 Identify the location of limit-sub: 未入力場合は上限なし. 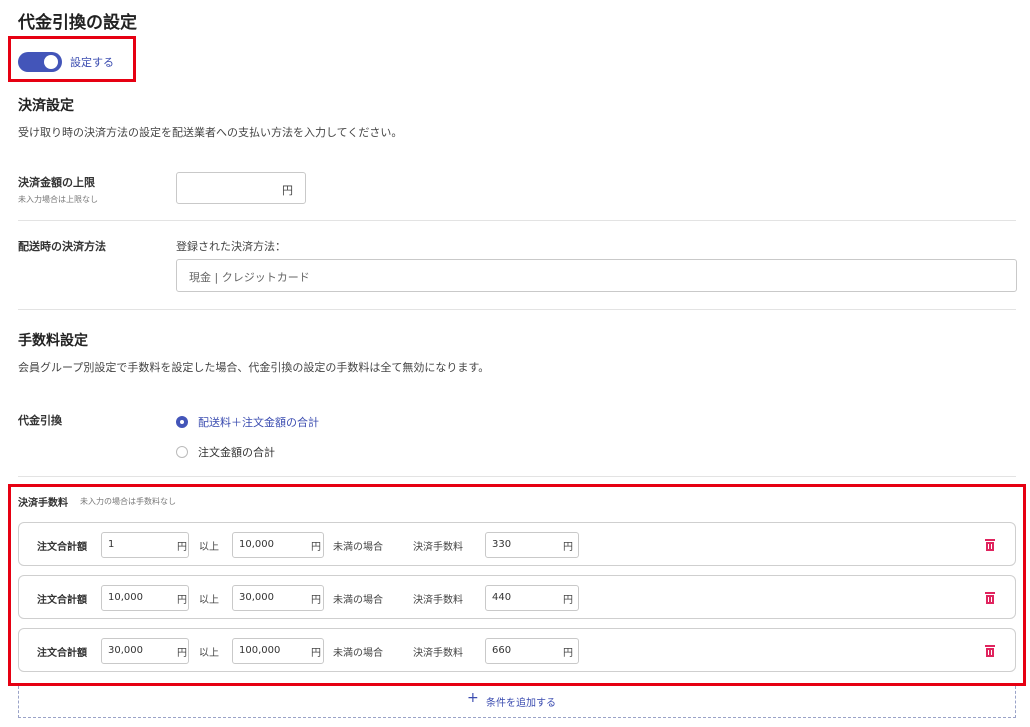
(58, 199).